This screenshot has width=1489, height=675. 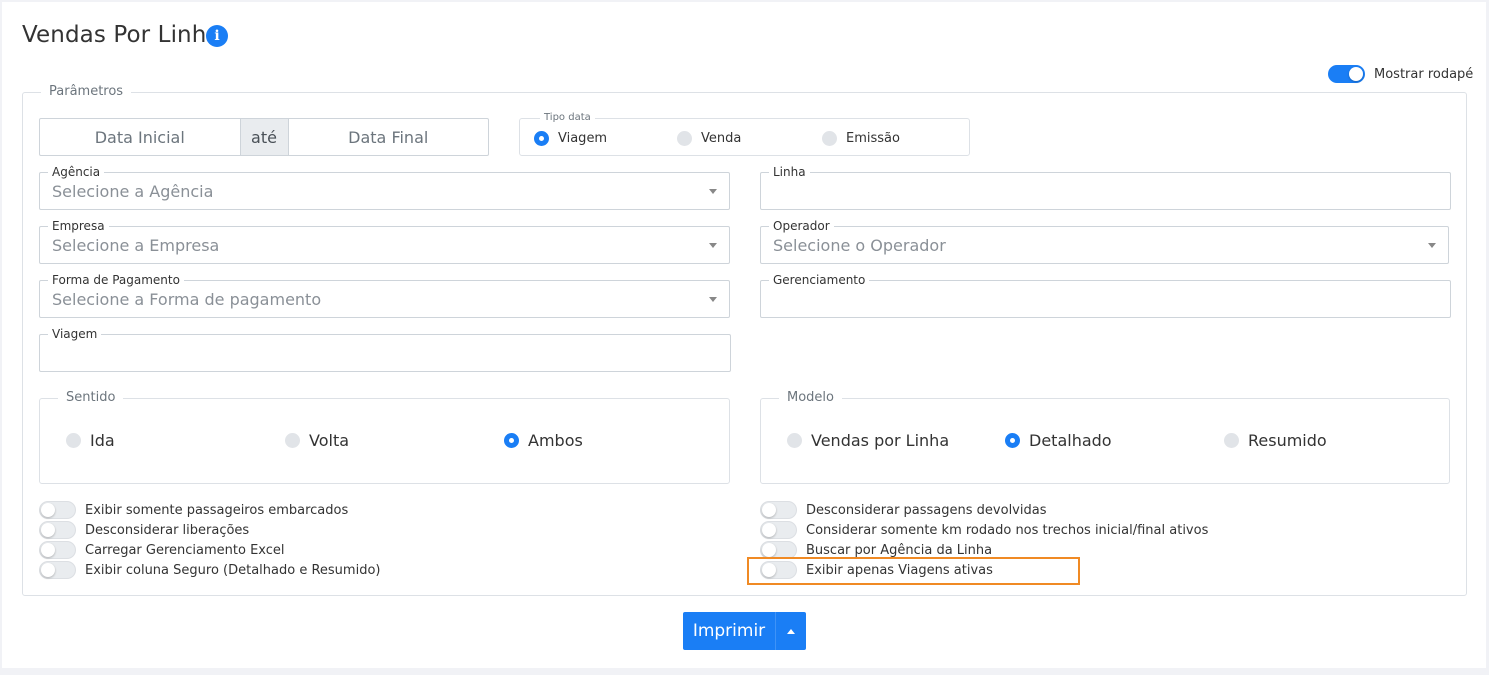 What do you see at coordinates (1287, 440) in the screenshot?
I see `radio-label: Resumido` at bounding box center [1287, 440].